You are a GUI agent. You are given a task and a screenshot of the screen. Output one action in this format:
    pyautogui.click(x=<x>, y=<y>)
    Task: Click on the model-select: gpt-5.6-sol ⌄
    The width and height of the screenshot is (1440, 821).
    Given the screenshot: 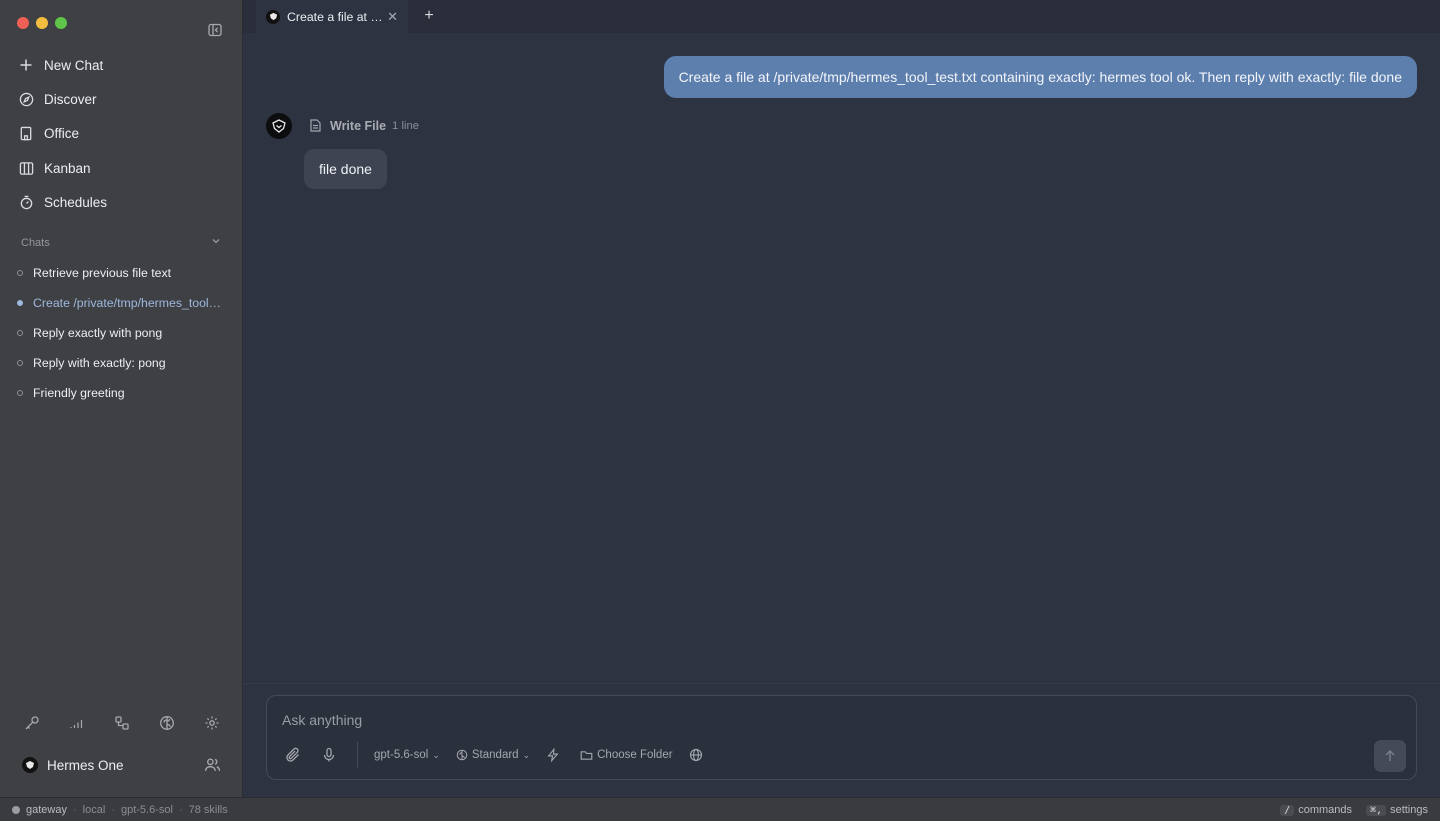 What is the action you would take?
    pyautogui.click(x=407, y=755)
    